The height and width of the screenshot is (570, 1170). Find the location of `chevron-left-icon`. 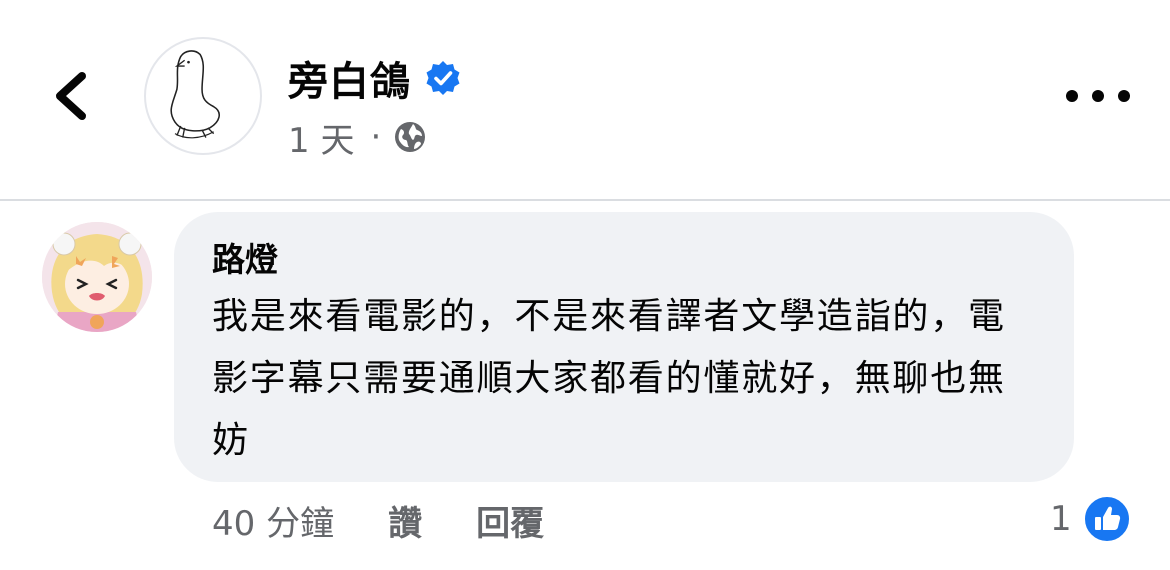

chevron-left-icon is located at coordinates (71, 96).